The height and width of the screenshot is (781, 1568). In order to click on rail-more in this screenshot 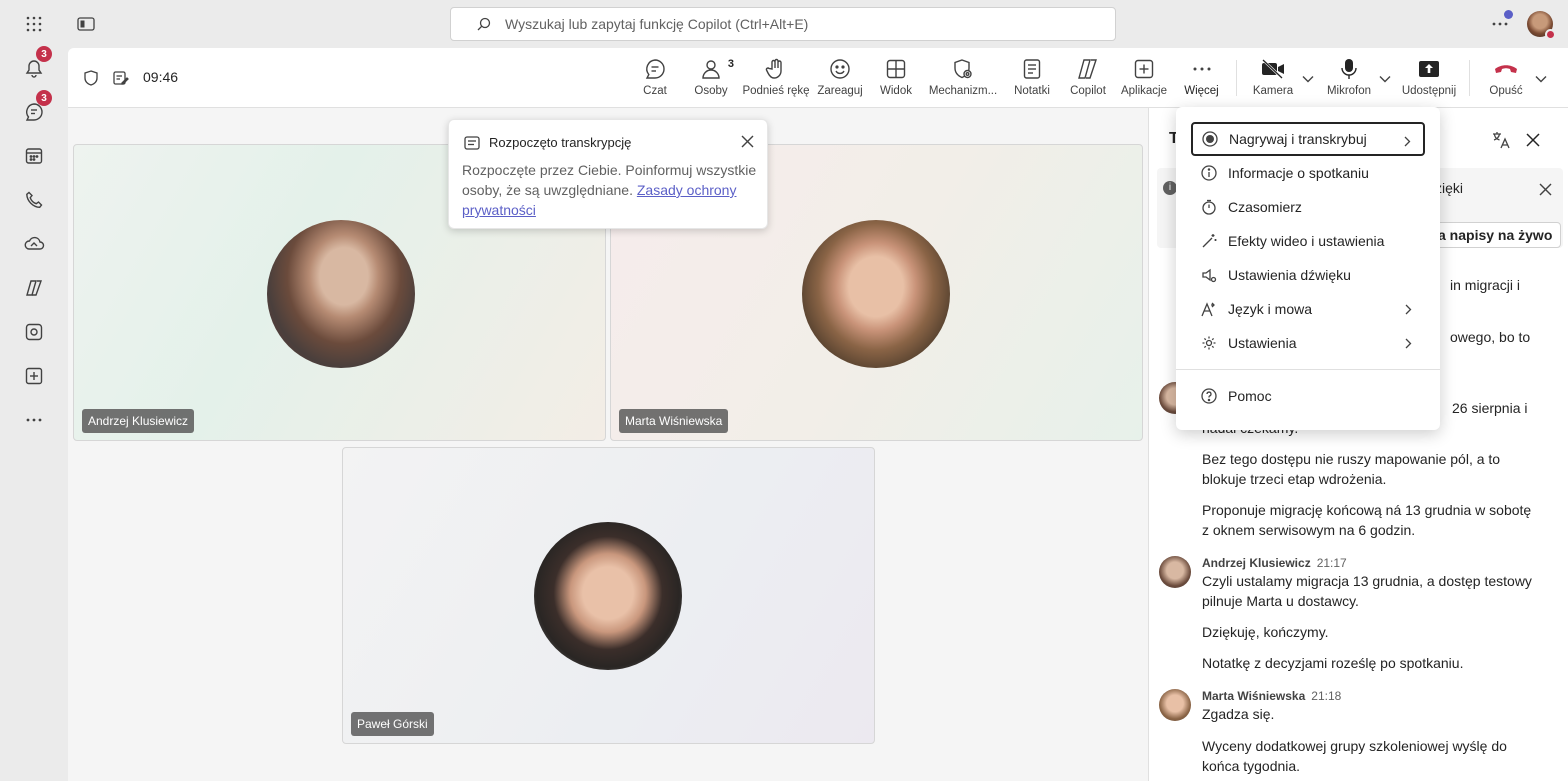, I will do `click(34, 420)`.